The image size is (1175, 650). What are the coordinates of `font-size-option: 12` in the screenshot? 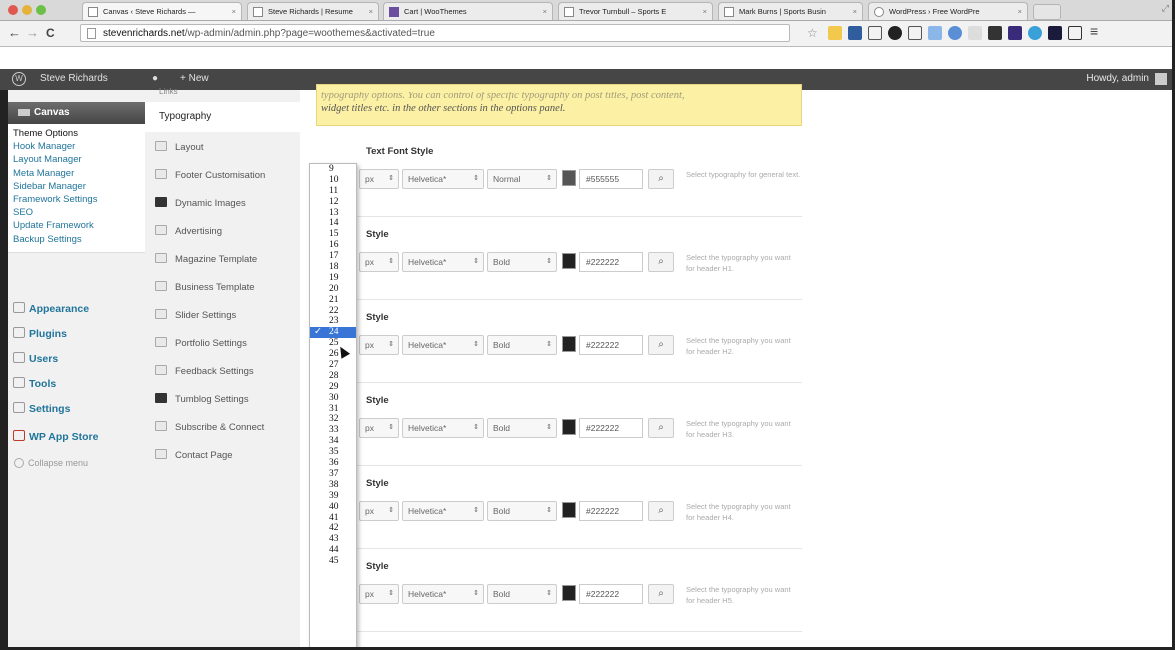 It's located at (333, 202).